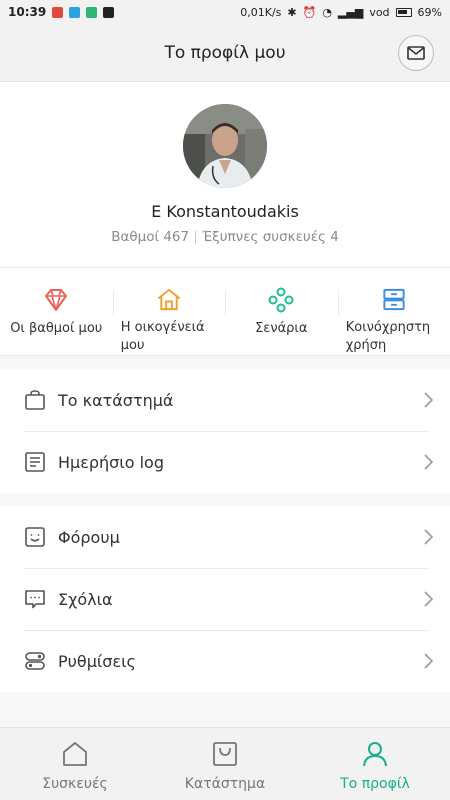 Image resolution: width=450 pixels, height=800 pixels. I want to click on log-icon, so click(35, 462).